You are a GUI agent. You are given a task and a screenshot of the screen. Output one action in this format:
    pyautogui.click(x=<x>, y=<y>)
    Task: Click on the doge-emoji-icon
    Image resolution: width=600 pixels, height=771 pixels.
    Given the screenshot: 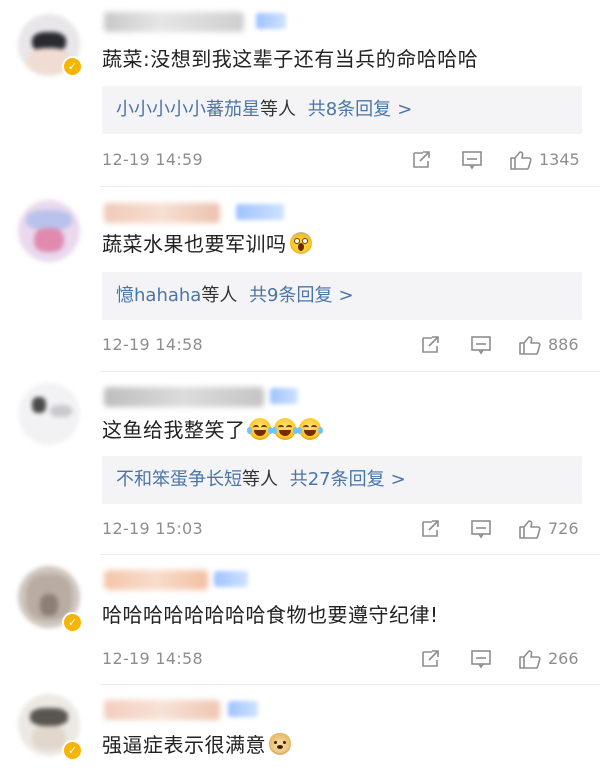 What is the action you would take?
    pyautogui.click(x=280, y=744)
    